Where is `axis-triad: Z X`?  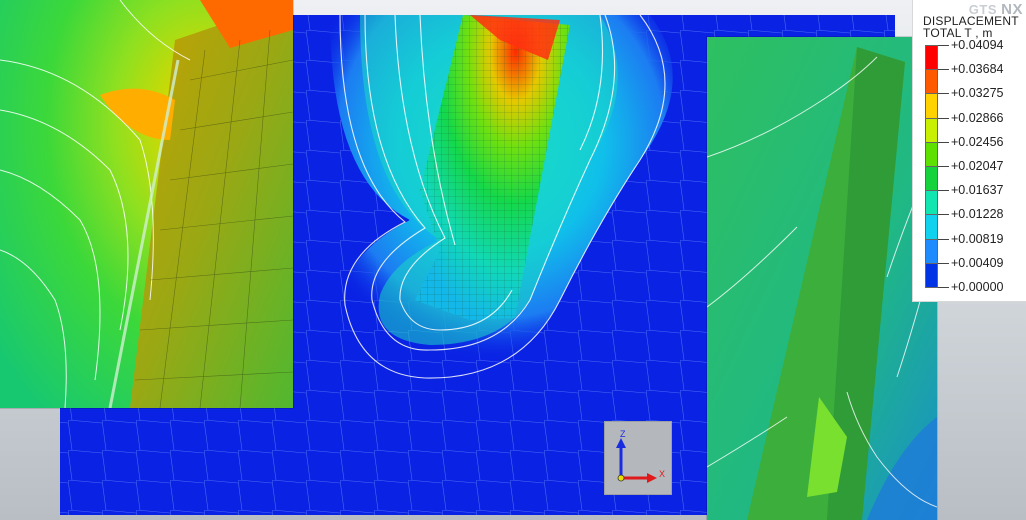 axis-triad: Z X is located at coordinates (638, 458).